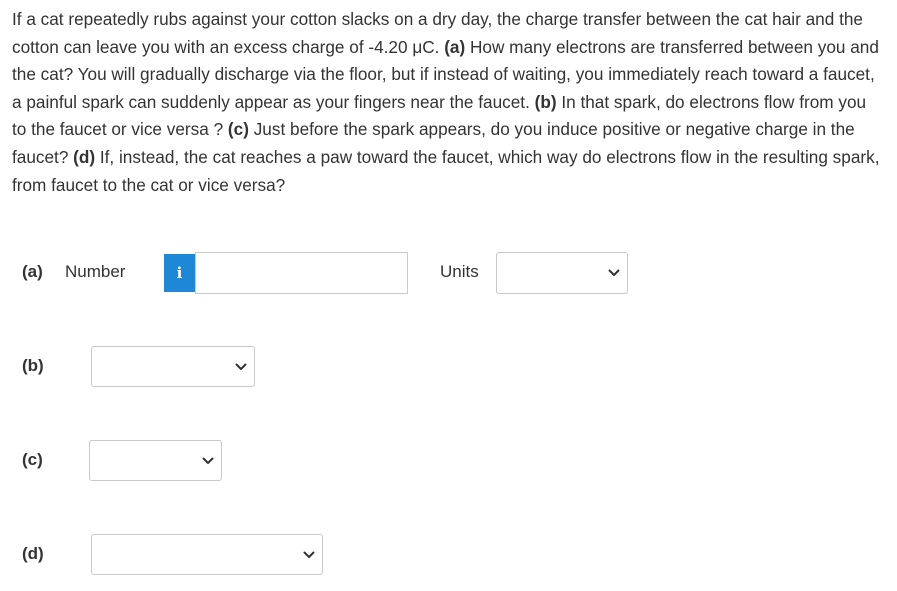 The image size is (897, 591). What do you see at coordinates (562, 273) in the screenshot?
I see `units-select` at bounding box center [562, 273].